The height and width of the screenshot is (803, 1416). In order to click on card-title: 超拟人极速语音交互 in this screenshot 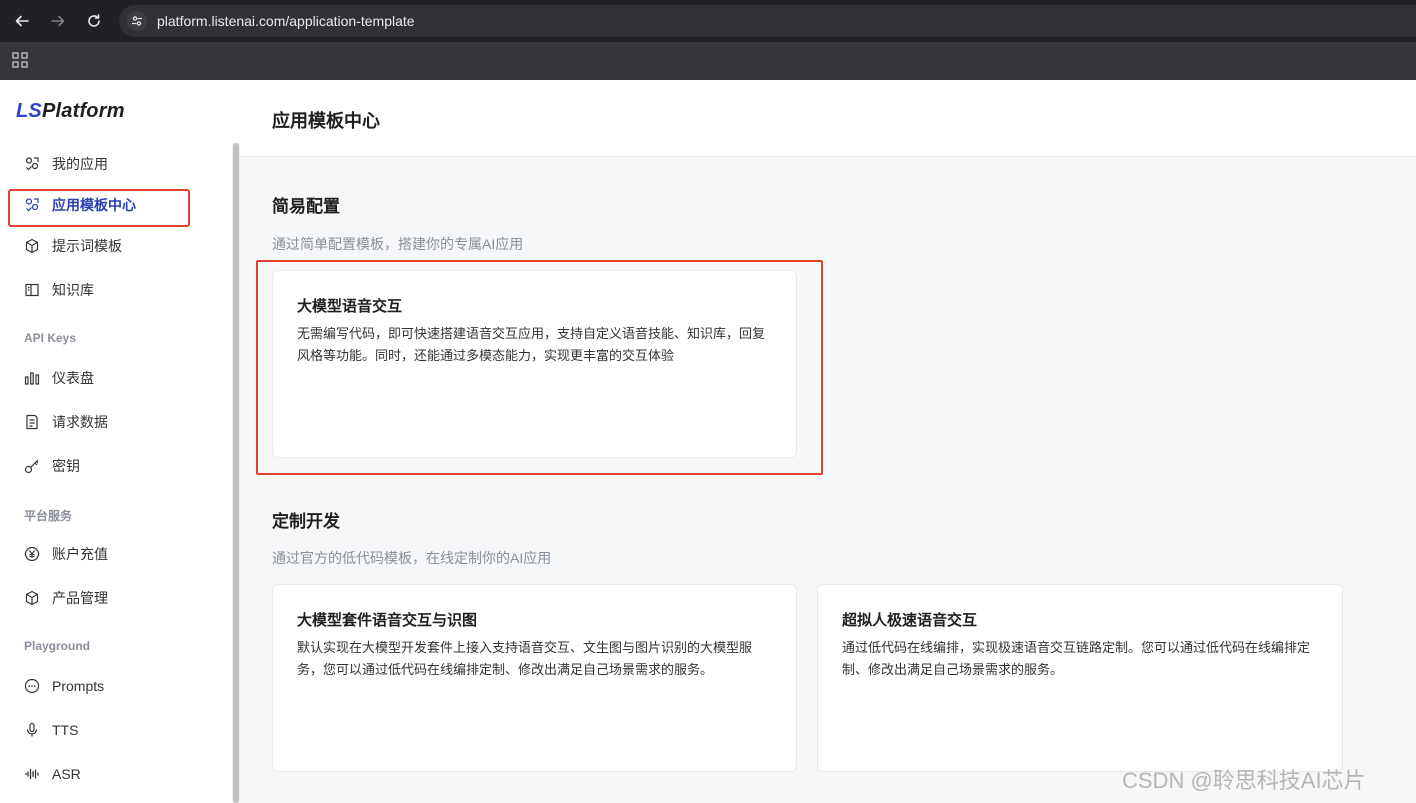, I will do `click(910, 620)`.